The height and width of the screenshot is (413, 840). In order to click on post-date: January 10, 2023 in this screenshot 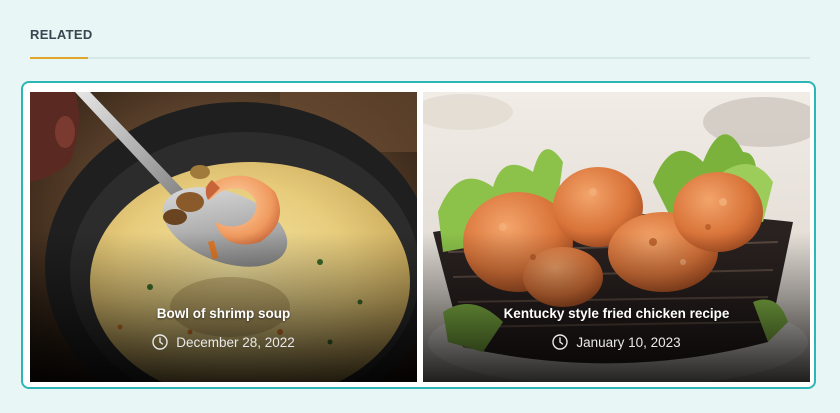, I will do `click(616, 343)`.